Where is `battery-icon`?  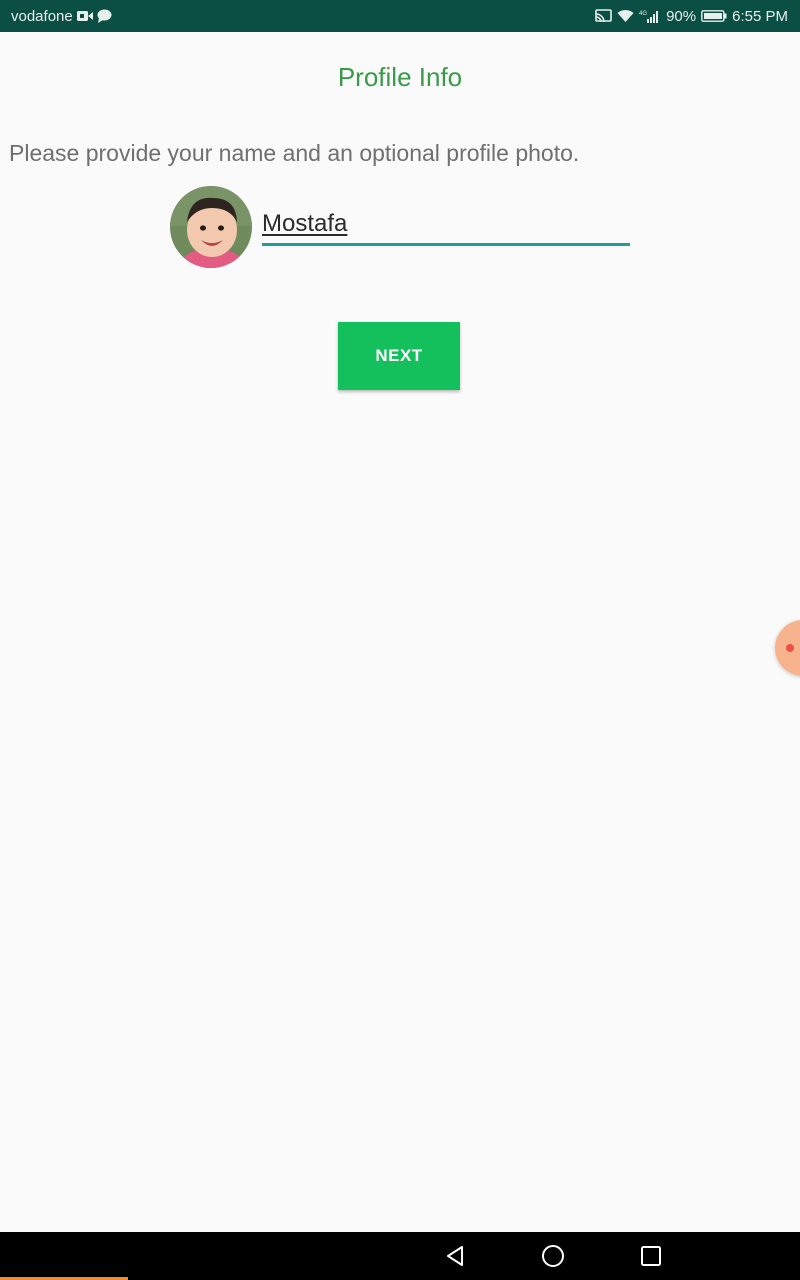
battery-icon is located at coordinates (714, 16).